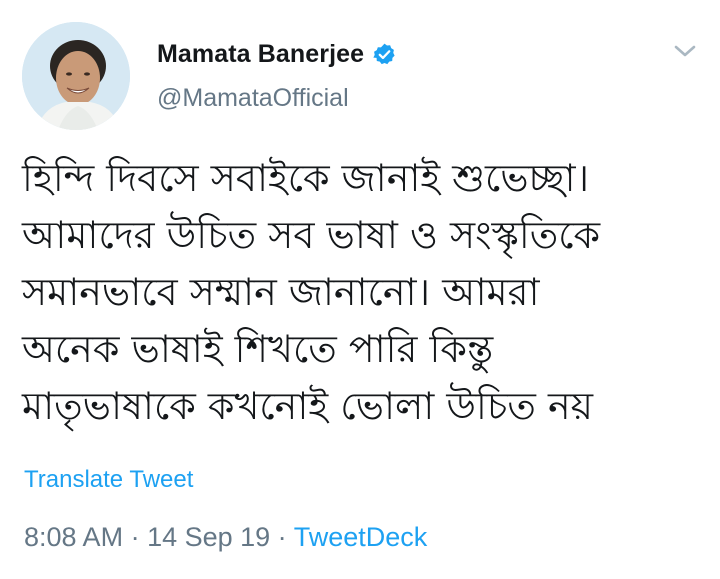  What do you see at coordinates (308, 406) in the screenshot?
I see `tweet-text-line: মাতৃভাষাকে কখনোই ভোলা উচিত নয়` at bounding box center [308, 406].